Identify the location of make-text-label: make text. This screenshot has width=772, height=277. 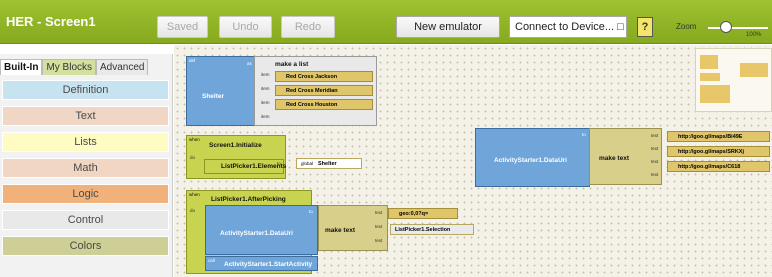
(340, 230).